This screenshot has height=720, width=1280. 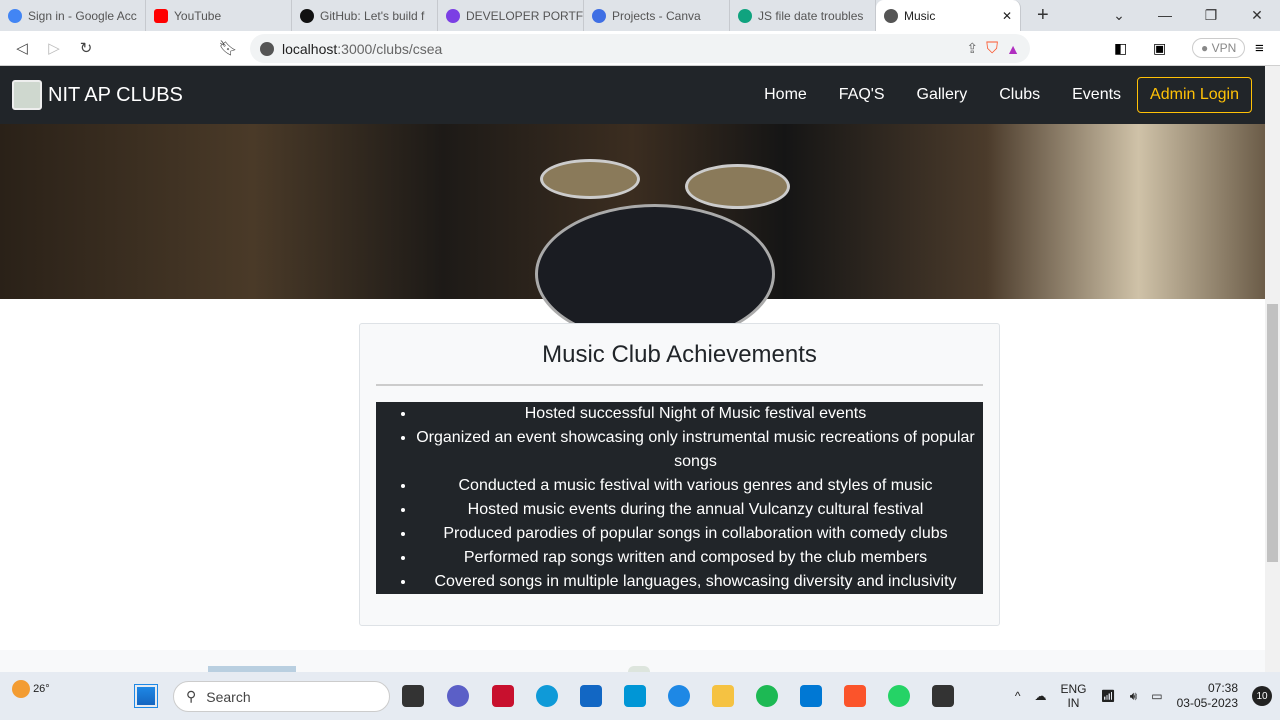 What do you see at coordinates (1107, 696) in the screenshot?
I see `wifi-icon: 📶︎` at bounding box center [1107, 696].